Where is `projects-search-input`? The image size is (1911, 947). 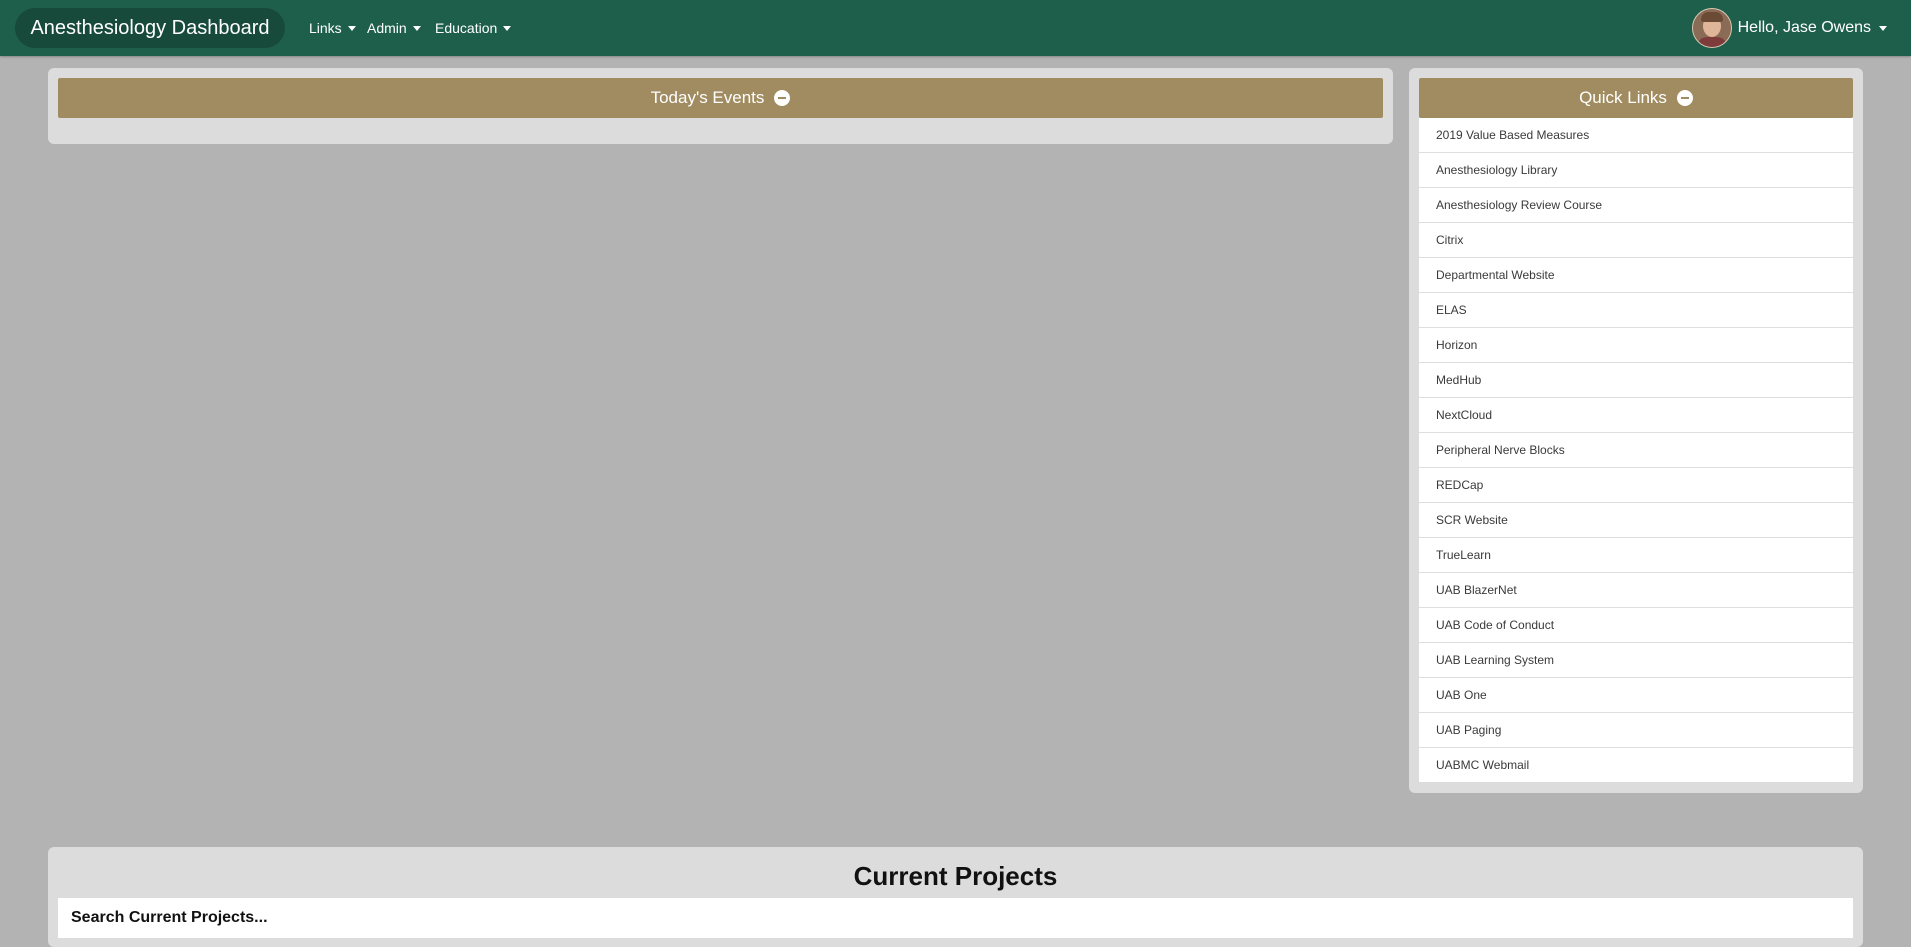 projects-search-input is located at coordinates (955, 918).